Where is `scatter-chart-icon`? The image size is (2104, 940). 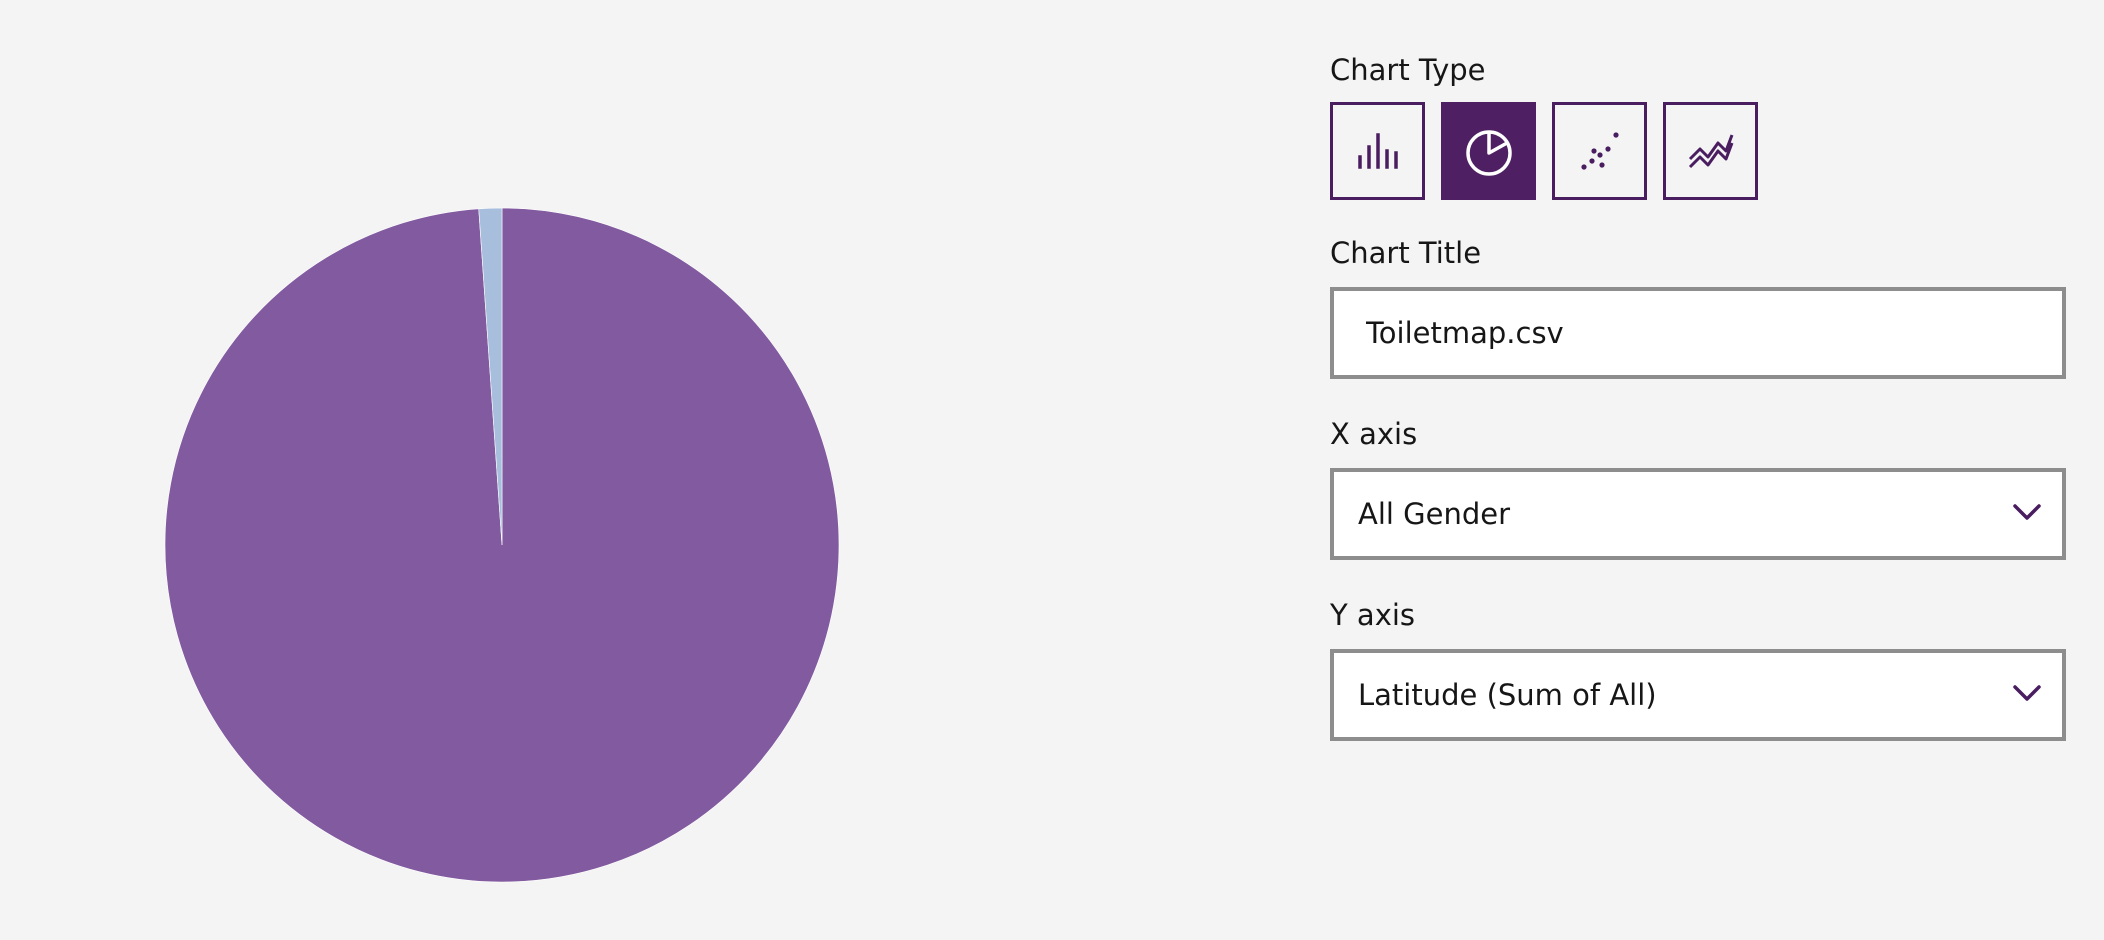 scatter-chart-icon is located at coordinates (1599, 151).